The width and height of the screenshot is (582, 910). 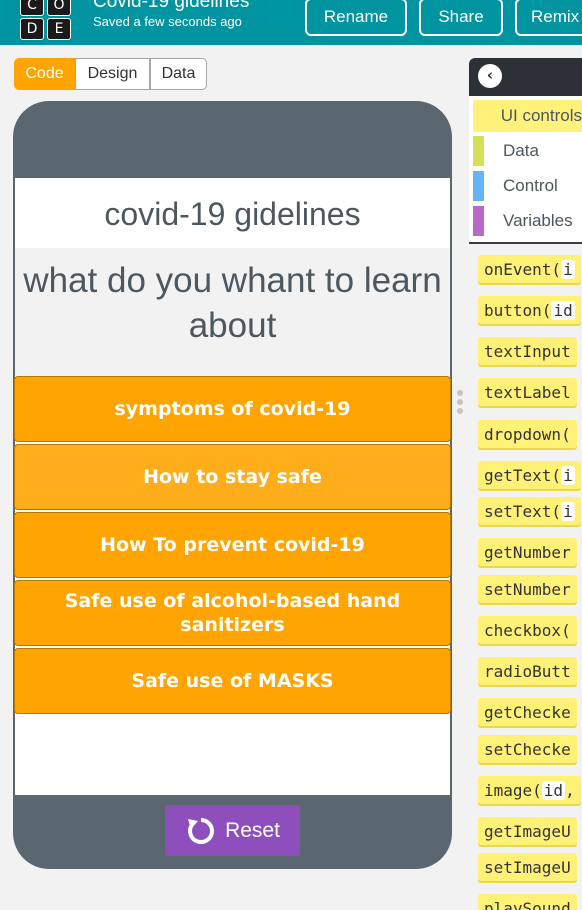 I want to click on block-getimageurl: getImageU, so click(x=527, y=831).